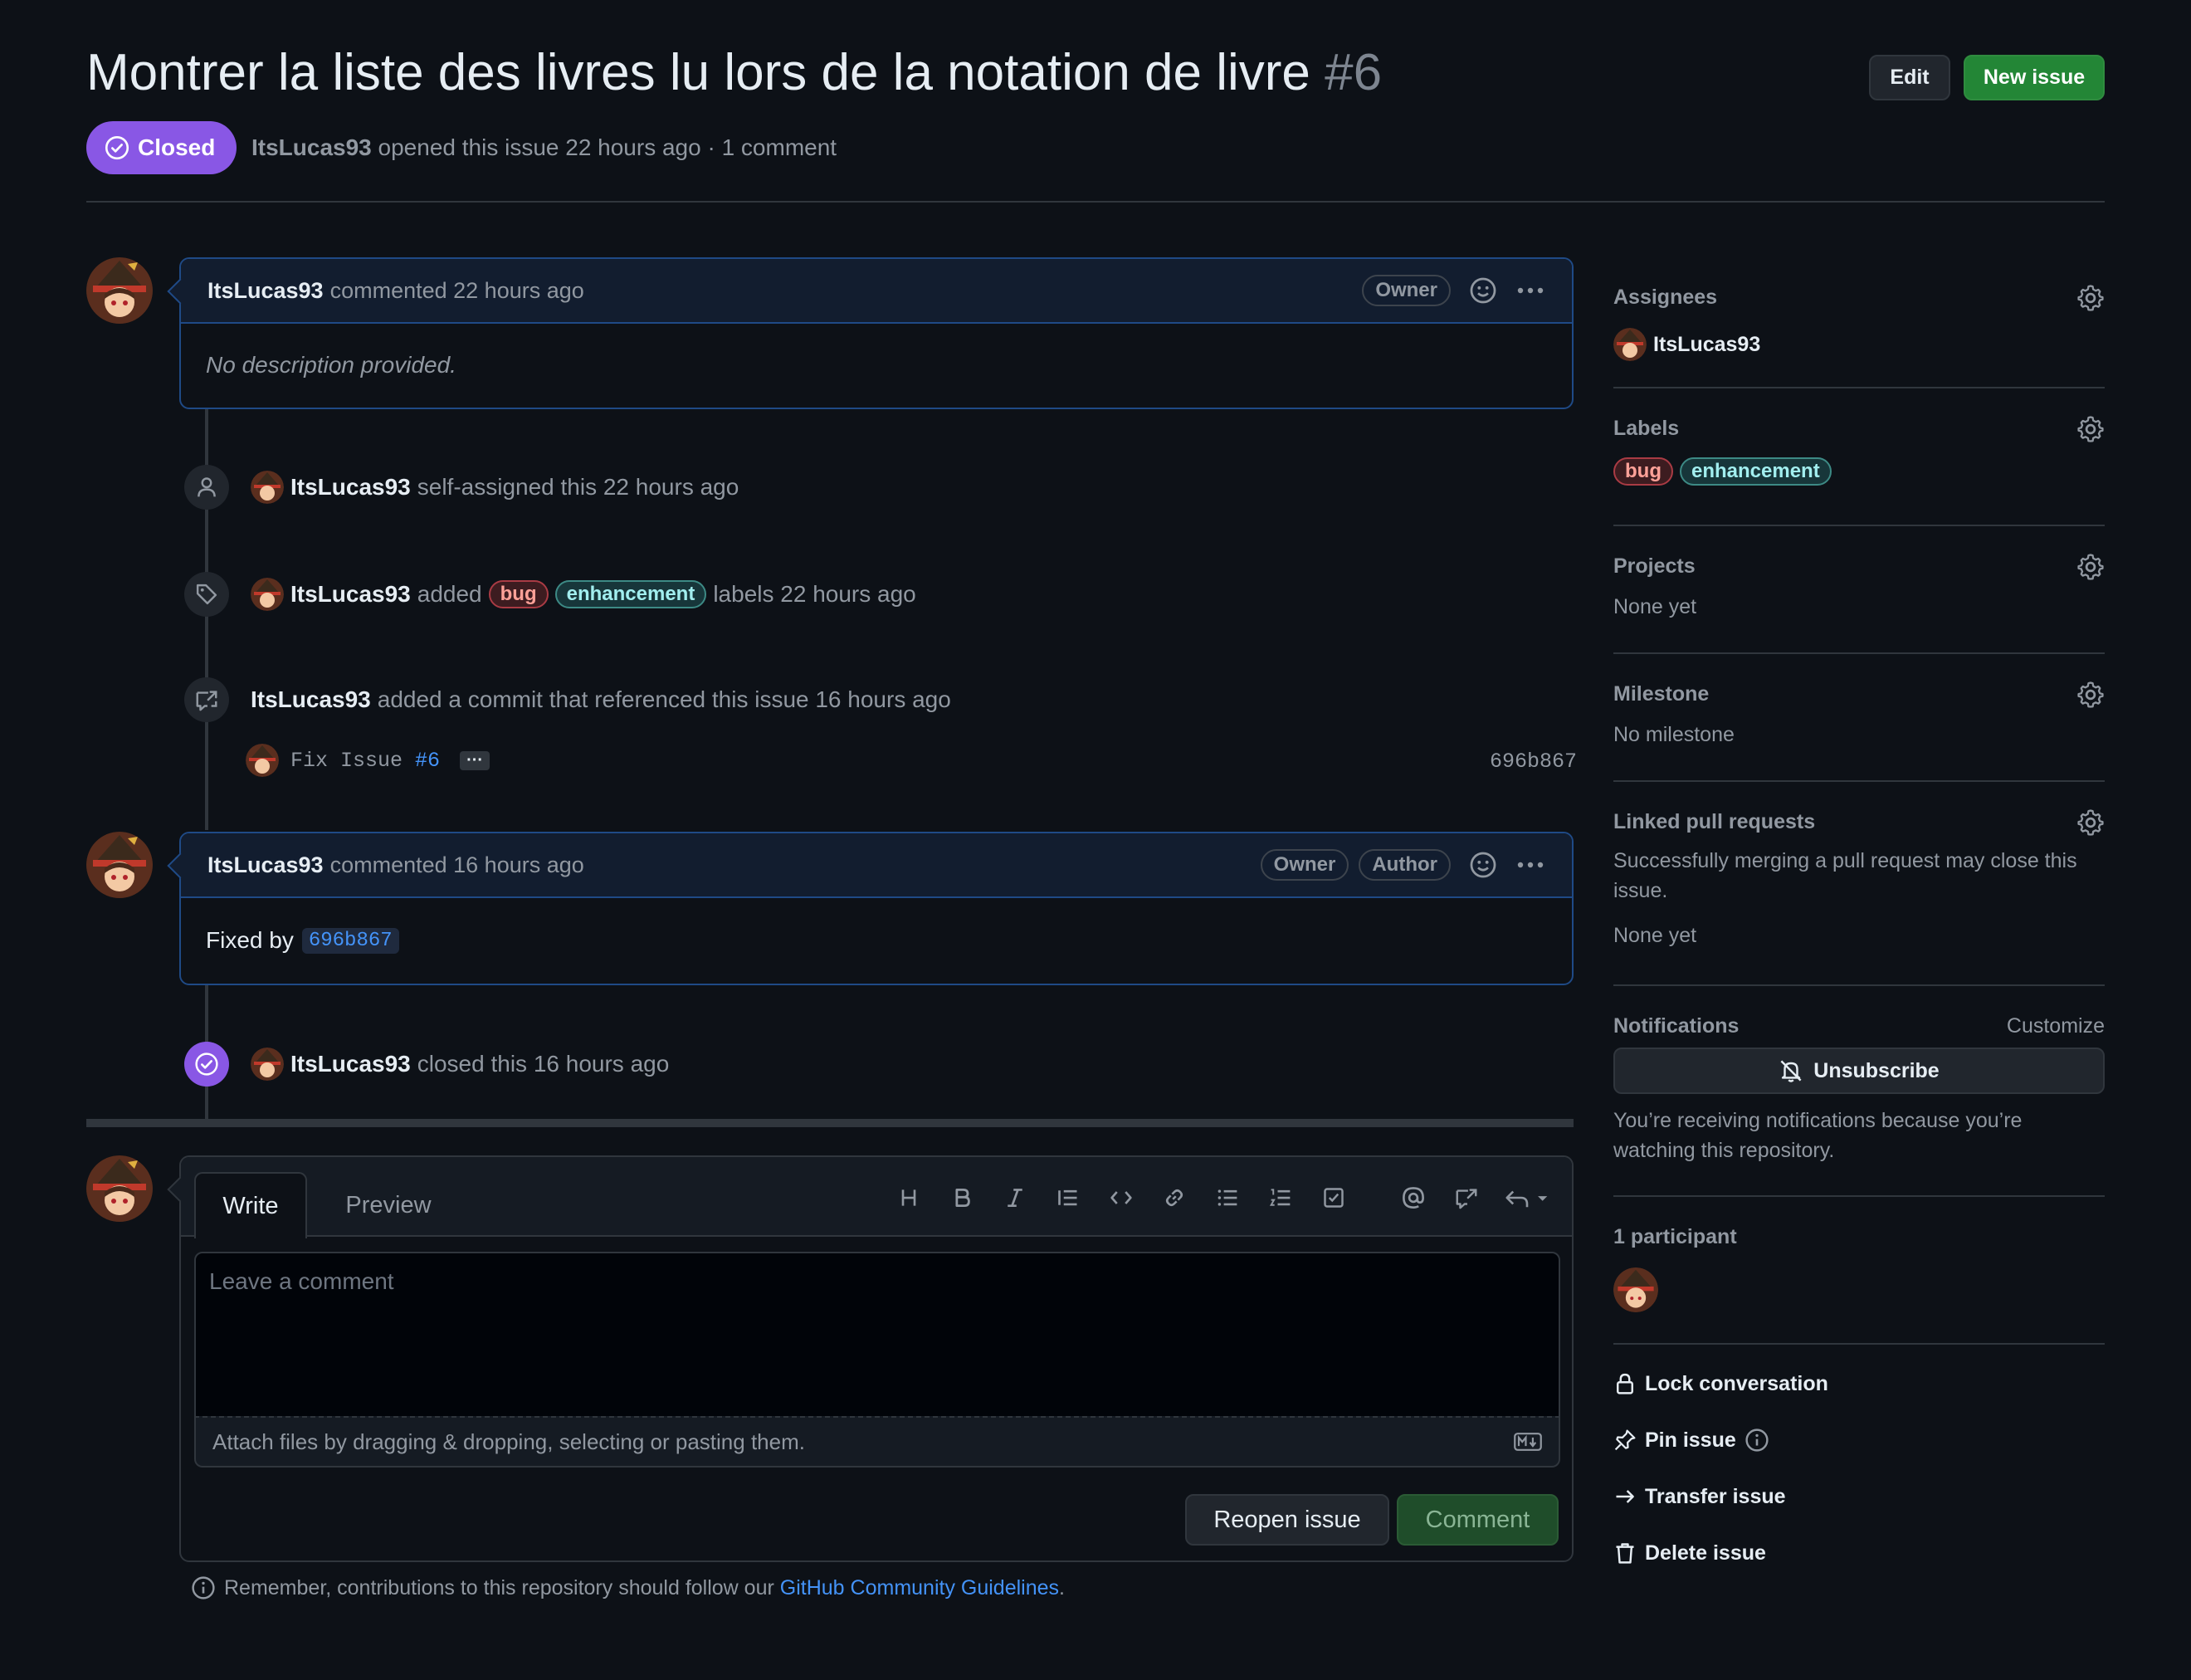 This screenshot has height=1680, width=2191. I want to click on guidelines-suffix: ., so click(1062, 1587).